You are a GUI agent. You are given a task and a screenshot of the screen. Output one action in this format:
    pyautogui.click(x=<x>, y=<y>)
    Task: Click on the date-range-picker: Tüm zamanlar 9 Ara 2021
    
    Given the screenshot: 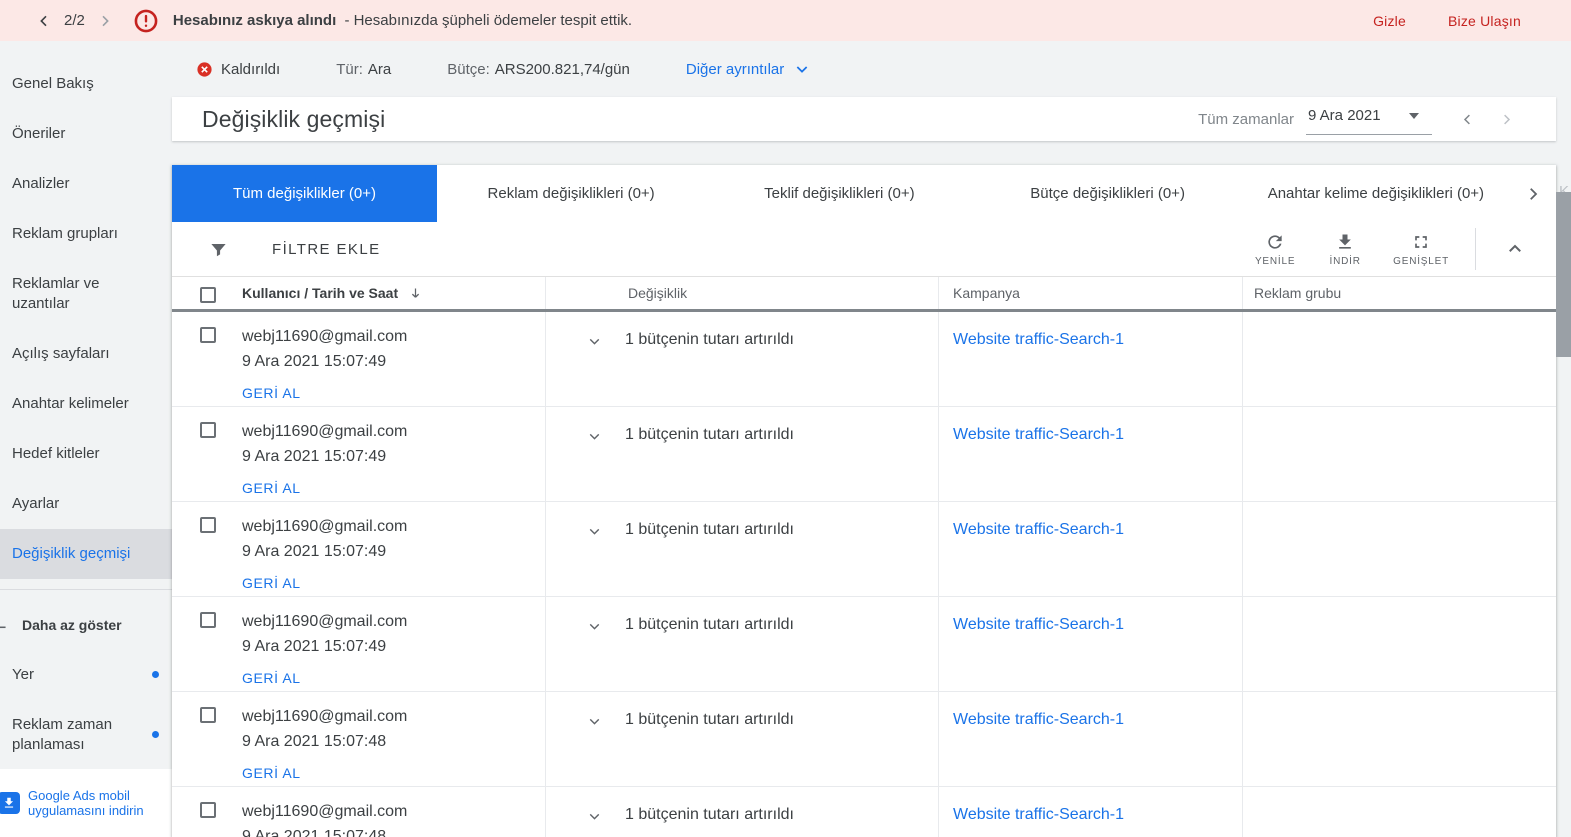 What is the action you would take?
    pyautogui.click(x=1362, y=119)
    